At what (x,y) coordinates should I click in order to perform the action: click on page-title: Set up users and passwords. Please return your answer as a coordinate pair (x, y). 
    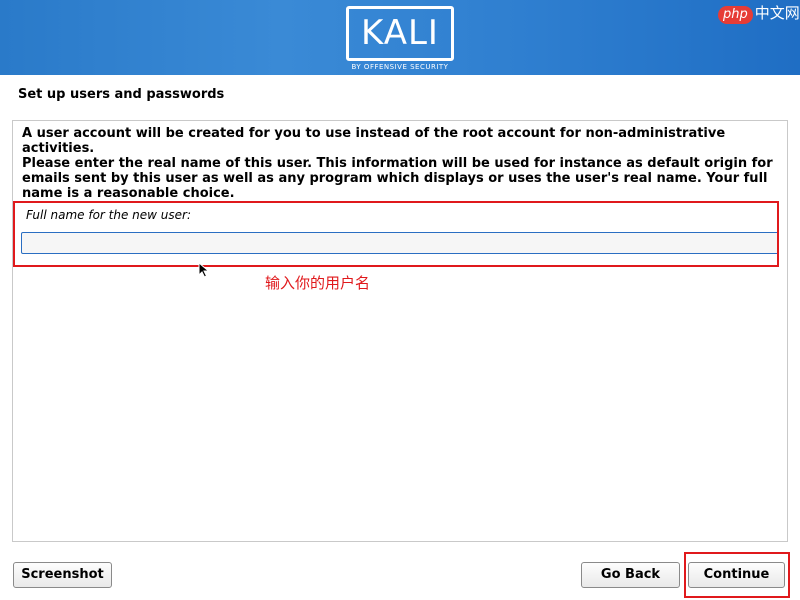
    Looking at the image, I should click on (121, 94).